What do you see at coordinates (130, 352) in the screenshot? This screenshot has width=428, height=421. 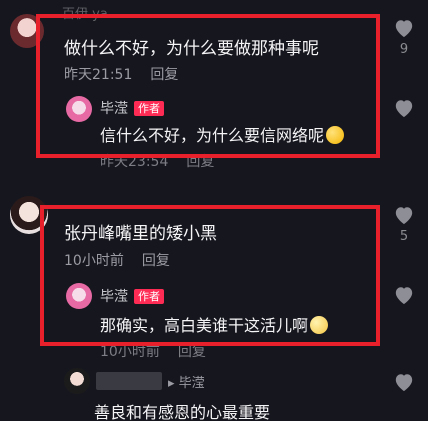 I see `reply-time: 10小时前` at bounding box center [130, 352].